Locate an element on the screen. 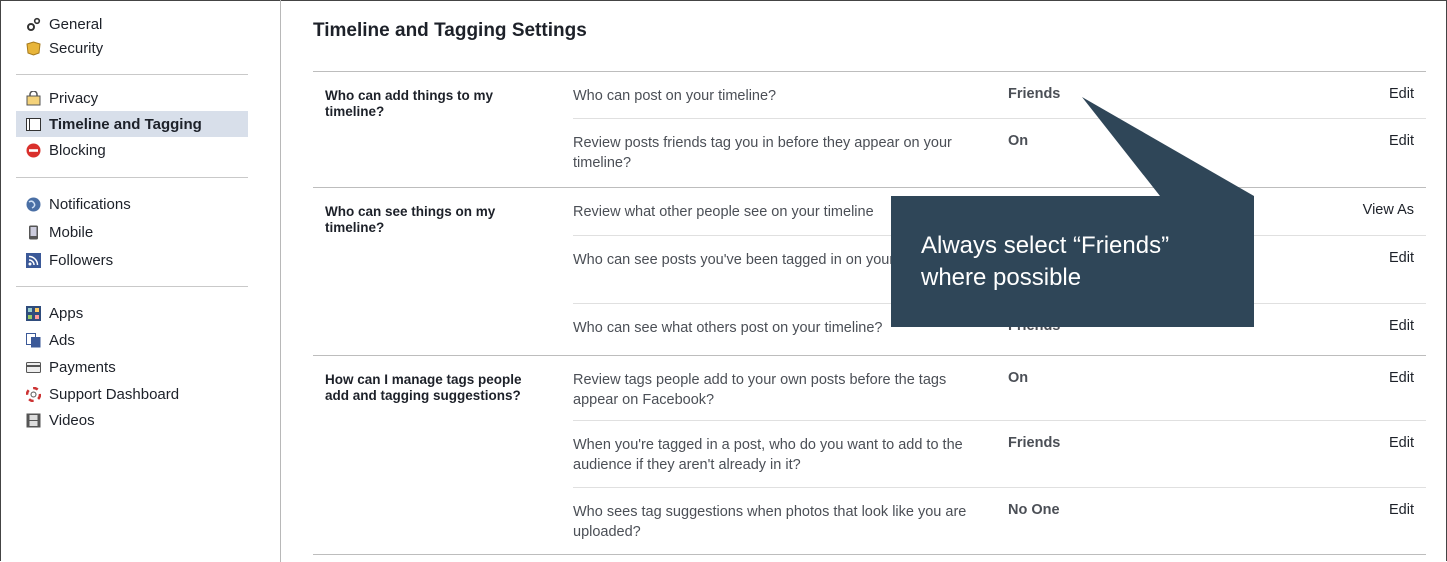  card-icon is located at coordinates (33, 367).